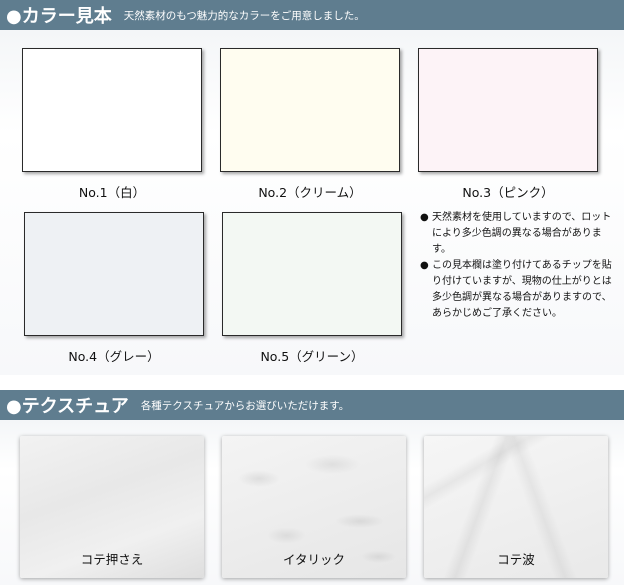 The height and width of the screenshot is (585, 624). What do you see at coordinates (67, 406) in the screenshot?
I see `texture-section-title: ●テクスチュア` at bounding box center [67, 406].